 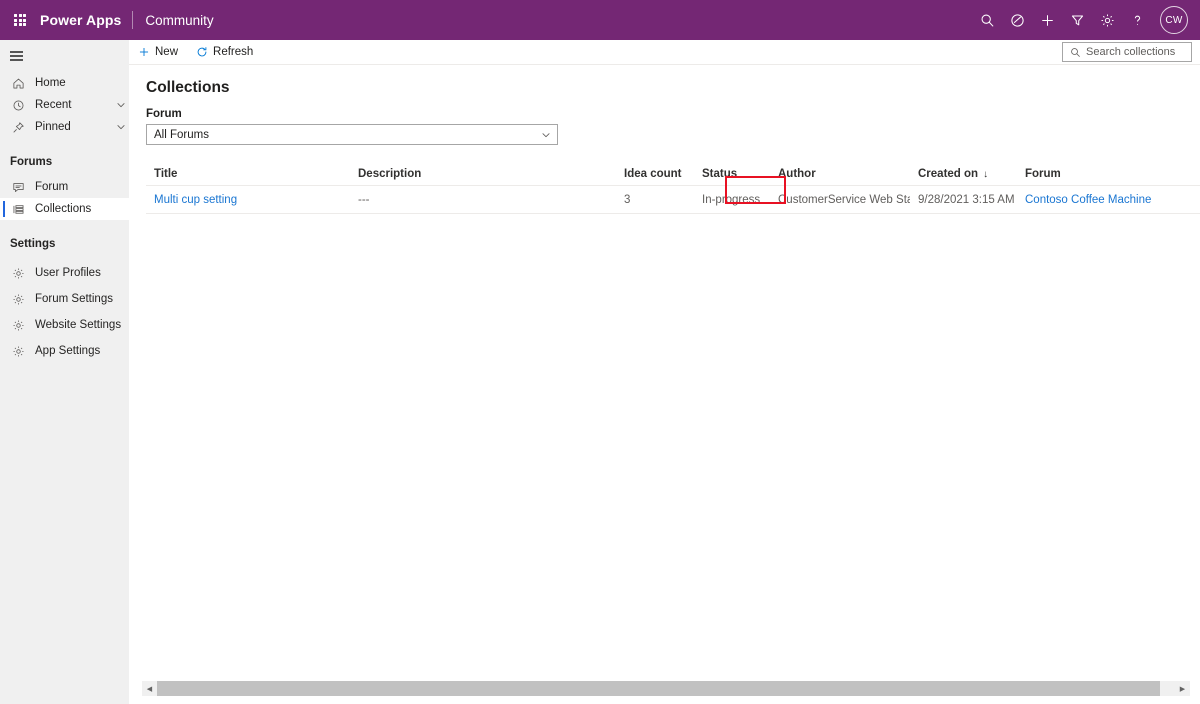 I want to click on sidebar-item-label: Home, so click(x=50, y=83).